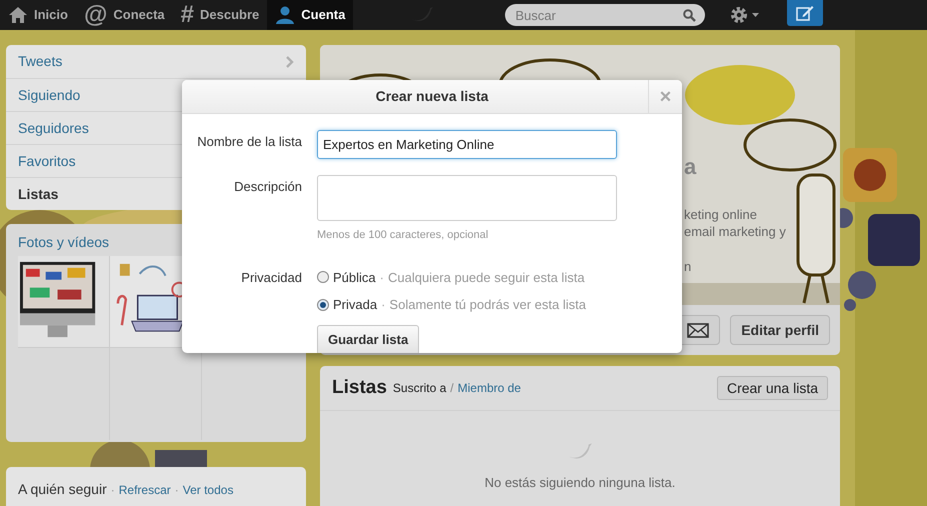 This screenshot has width=927, height=506. What do you see at coordinates (139, 15) in the screenshot?
I see `nav-label: Conecta` at bounding box center [139, 15].